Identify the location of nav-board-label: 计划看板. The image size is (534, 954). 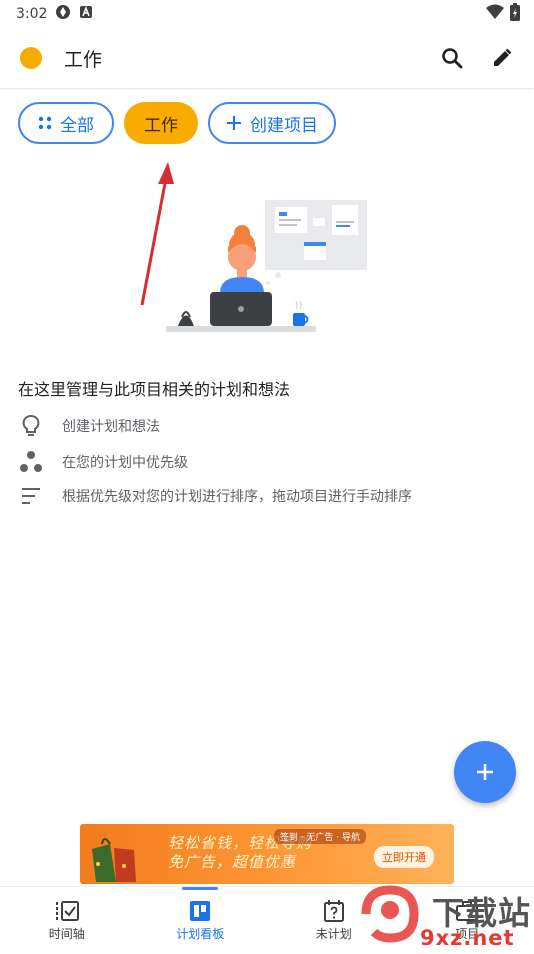
(200, 933).